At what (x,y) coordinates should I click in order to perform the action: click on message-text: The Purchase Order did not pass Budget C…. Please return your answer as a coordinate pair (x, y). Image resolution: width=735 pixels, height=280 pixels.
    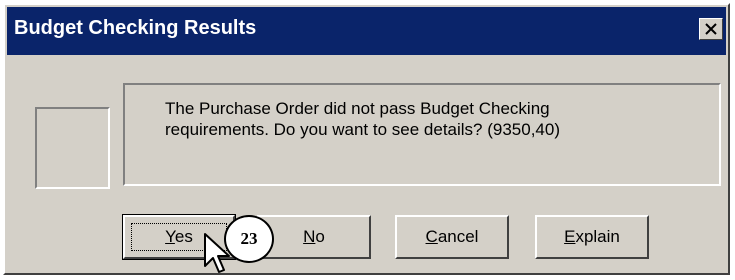
    Looking at the image, I should click on (435, 119).